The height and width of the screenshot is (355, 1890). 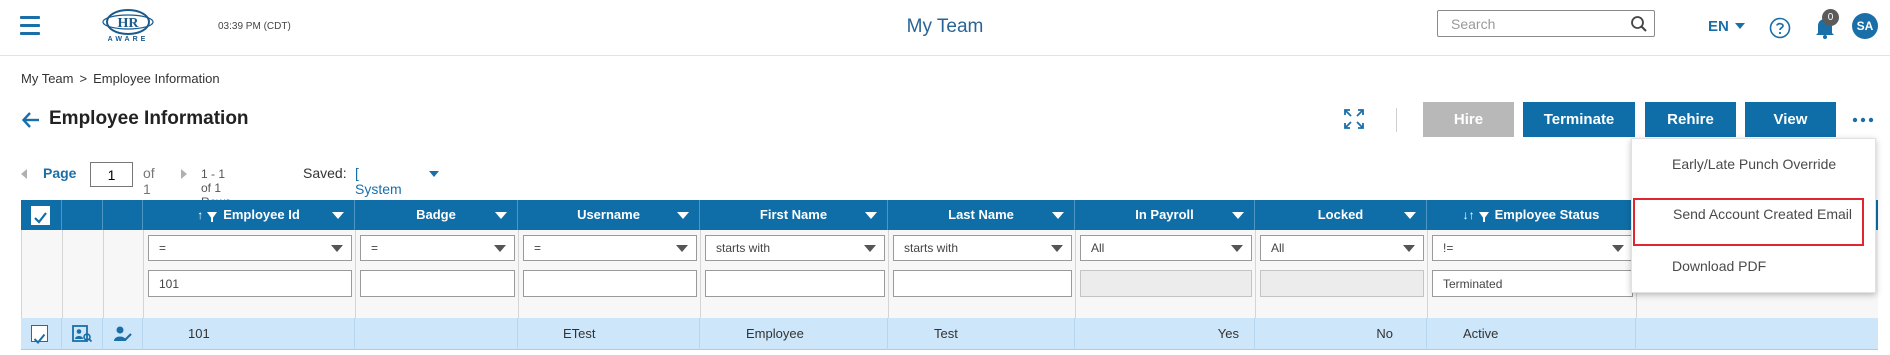 What do you see at coordinates (200, 215) in the screenshot?
I see `sort-ascending-icon: ↑` at bounding box center [200, 215].